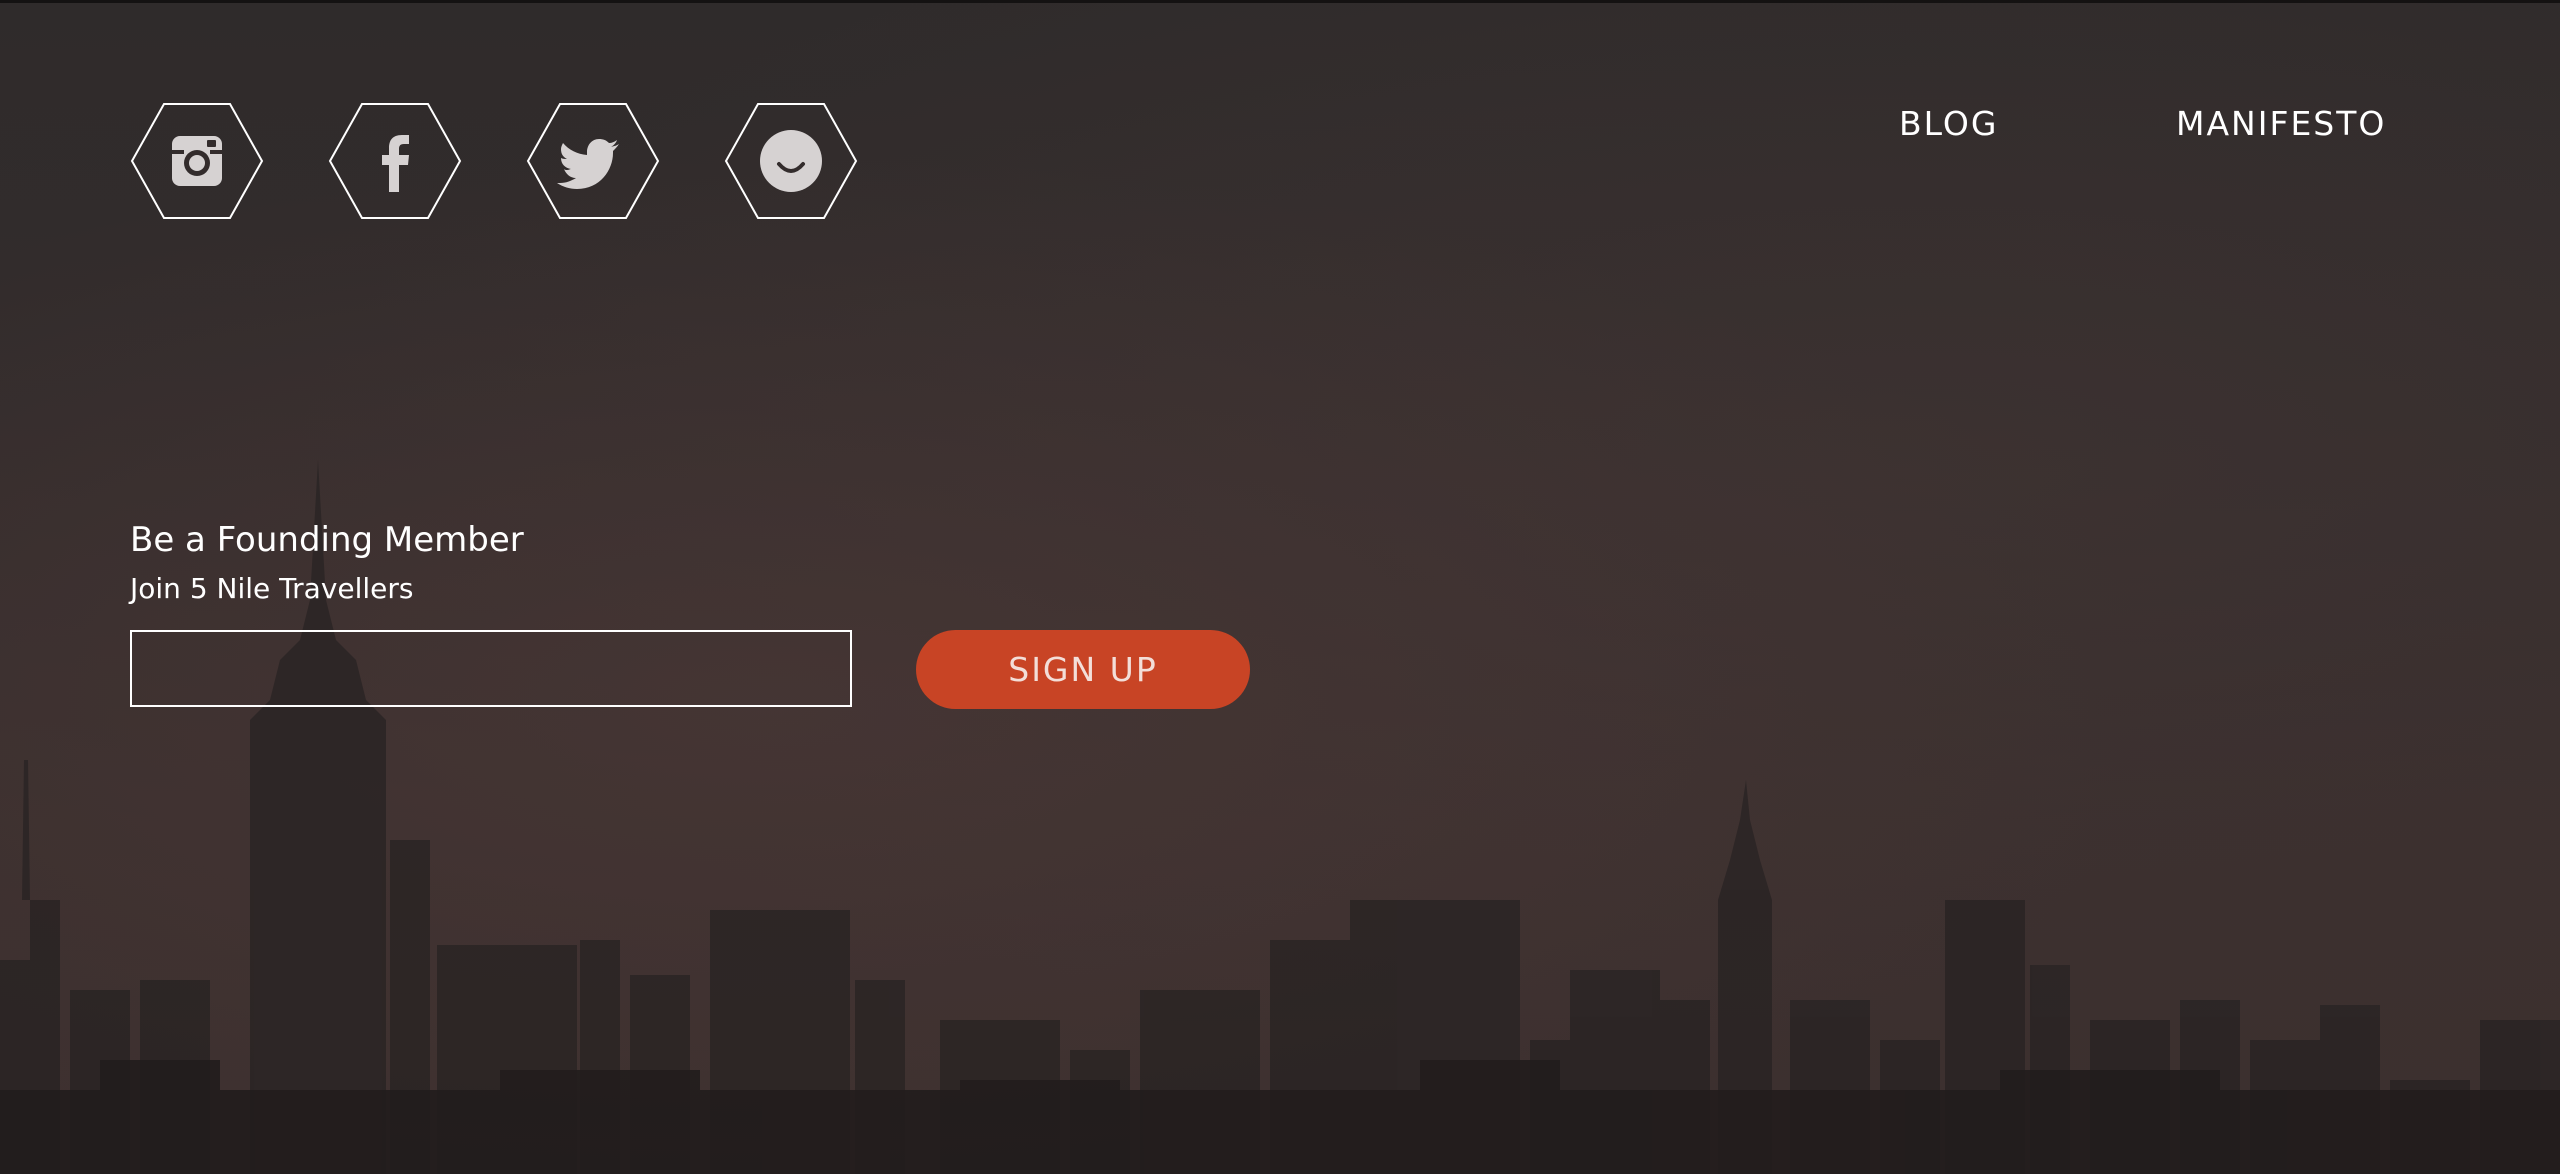  I want to click on top-border, so click(1280, 1).